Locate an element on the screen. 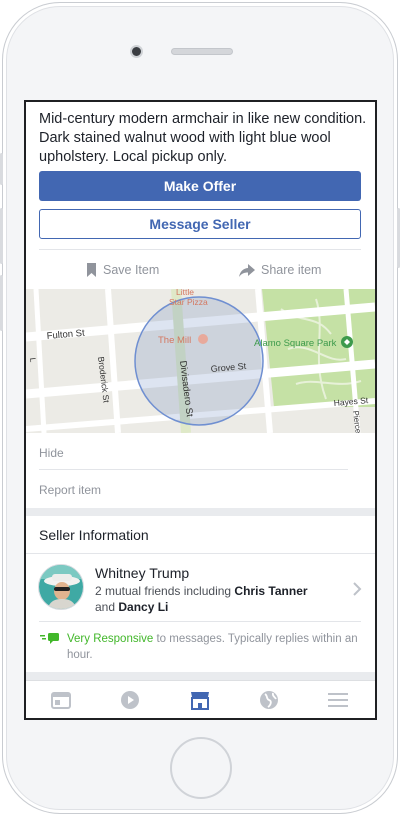  front-camera is located at coordinates (136, 51).